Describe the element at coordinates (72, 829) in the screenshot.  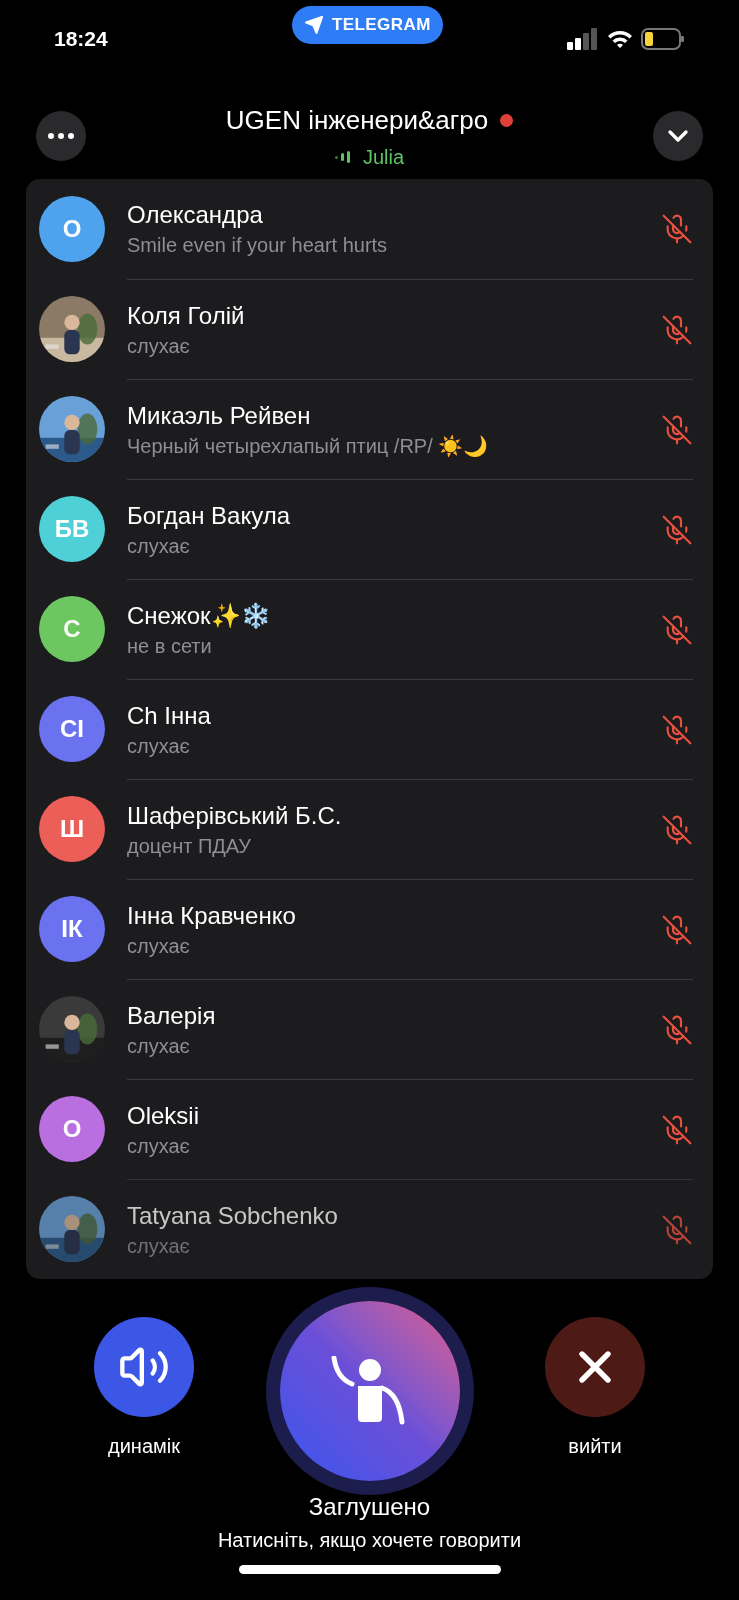
I see `avatar: Ш` at that location.